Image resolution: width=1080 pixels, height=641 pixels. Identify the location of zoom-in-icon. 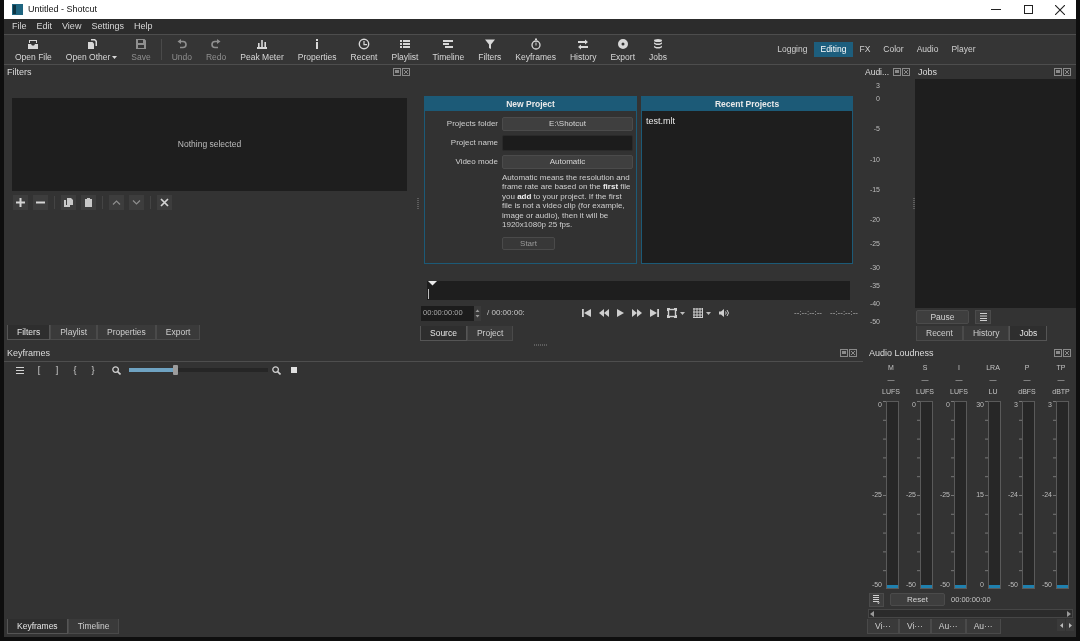
(276, 370).